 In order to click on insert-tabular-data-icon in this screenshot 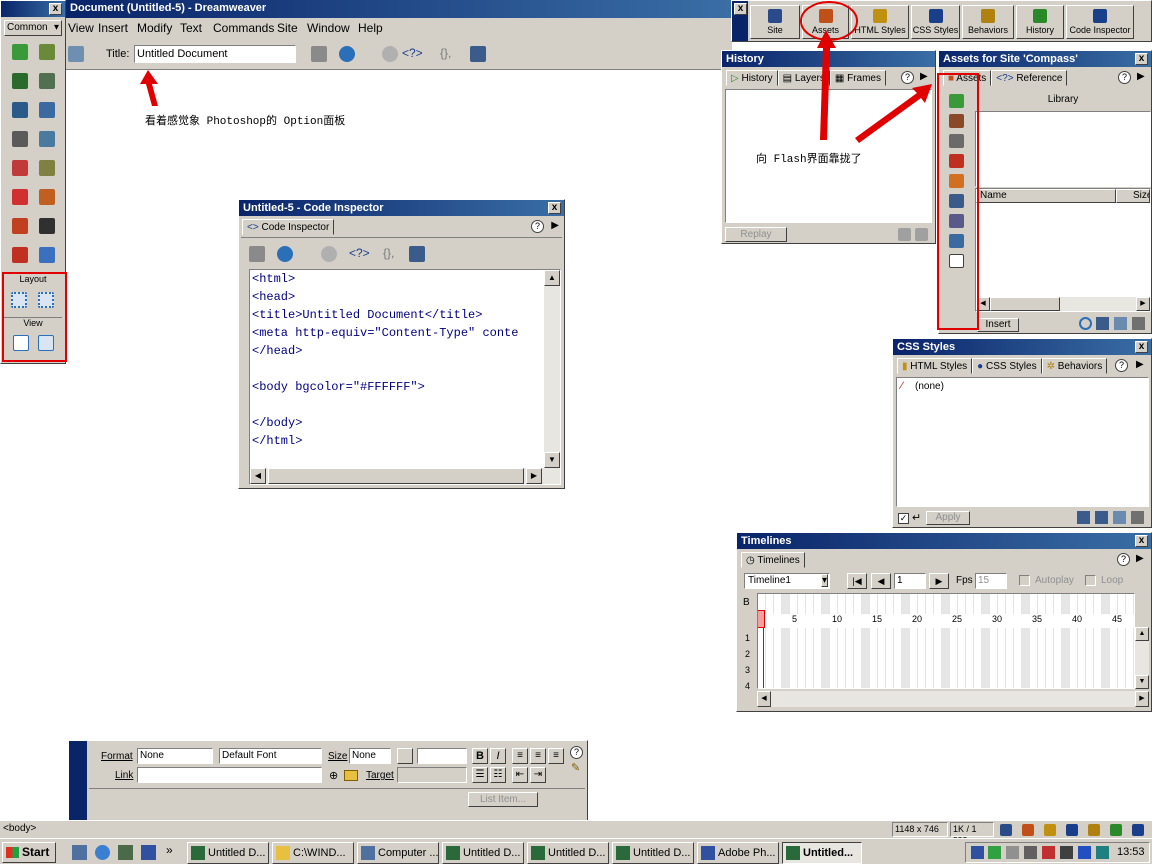, I will do `click(47, 81)`.